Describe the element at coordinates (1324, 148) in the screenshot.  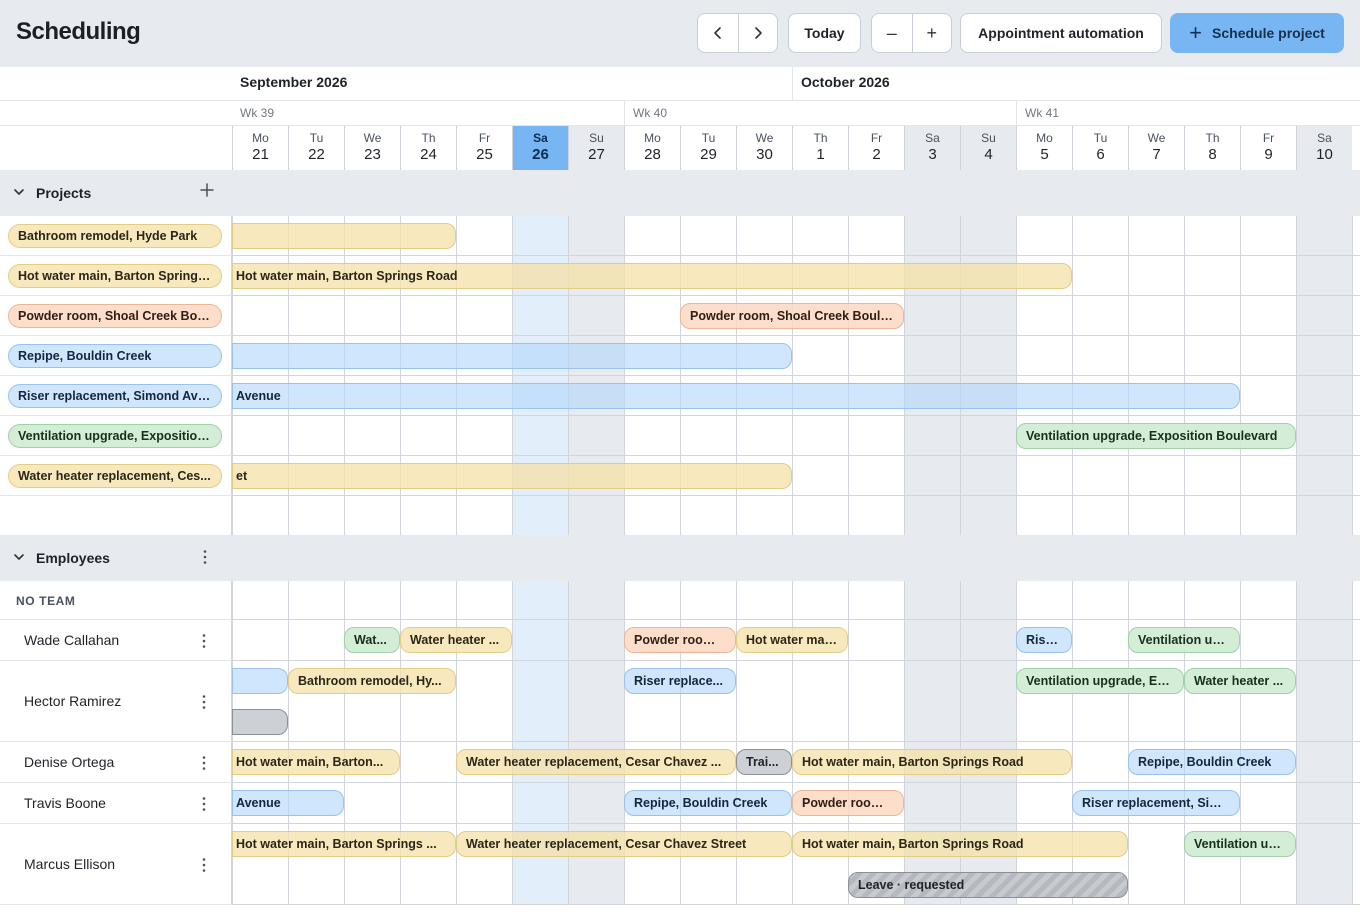
I see `day-header-10: Sa 10` at that location.